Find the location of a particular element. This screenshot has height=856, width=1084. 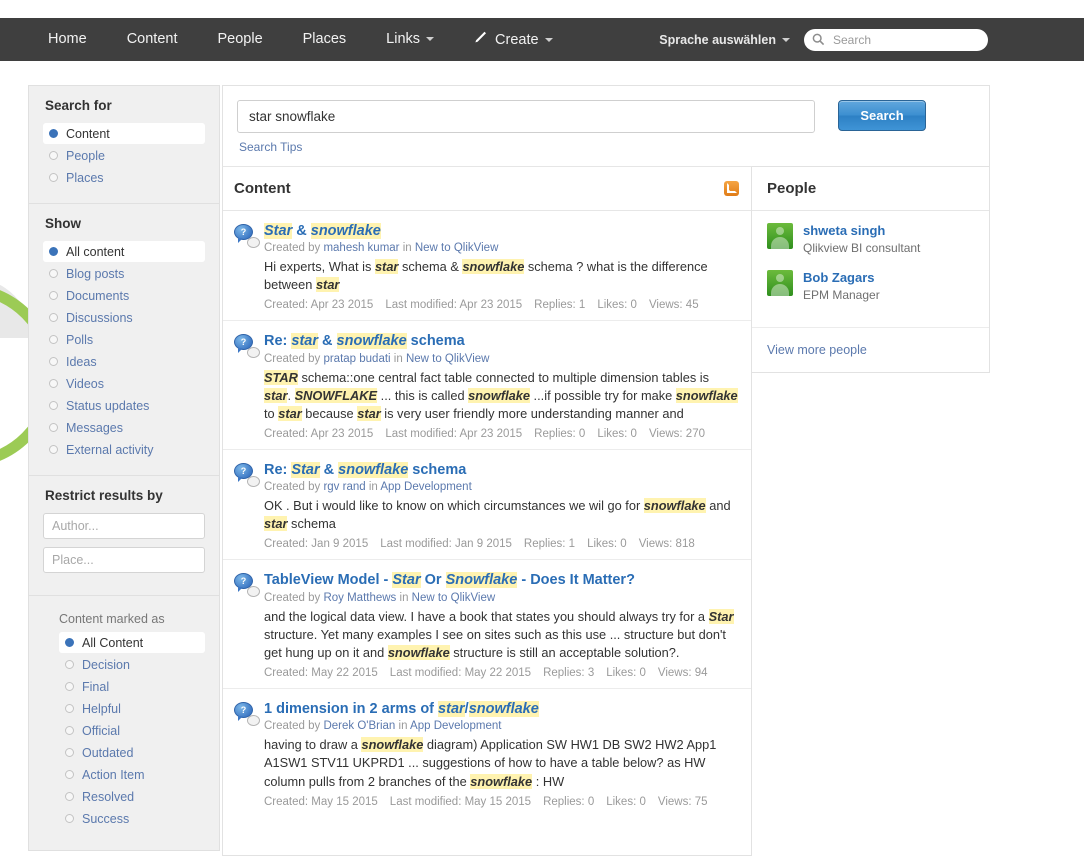

result-author-link: pratap budati is located at coordinates (356, 359).